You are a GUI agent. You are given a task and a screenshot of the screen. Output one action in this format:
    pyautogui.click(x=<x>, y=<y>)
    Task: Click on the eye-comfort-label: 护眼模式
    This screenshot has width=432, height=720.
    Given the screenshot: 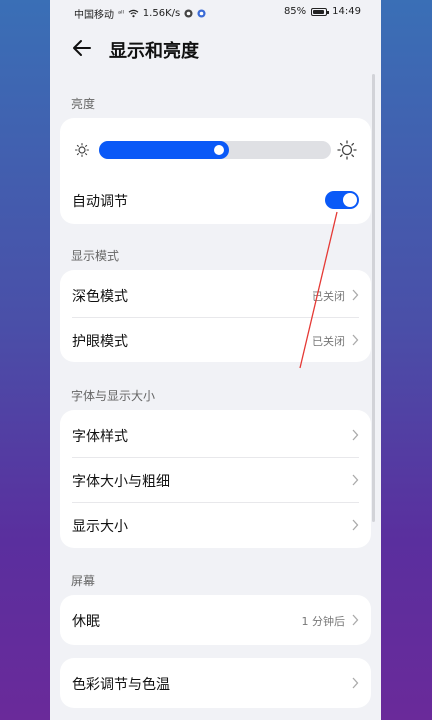 What is the action you would take?
    pyautogui.click(x=100, y=342)
    